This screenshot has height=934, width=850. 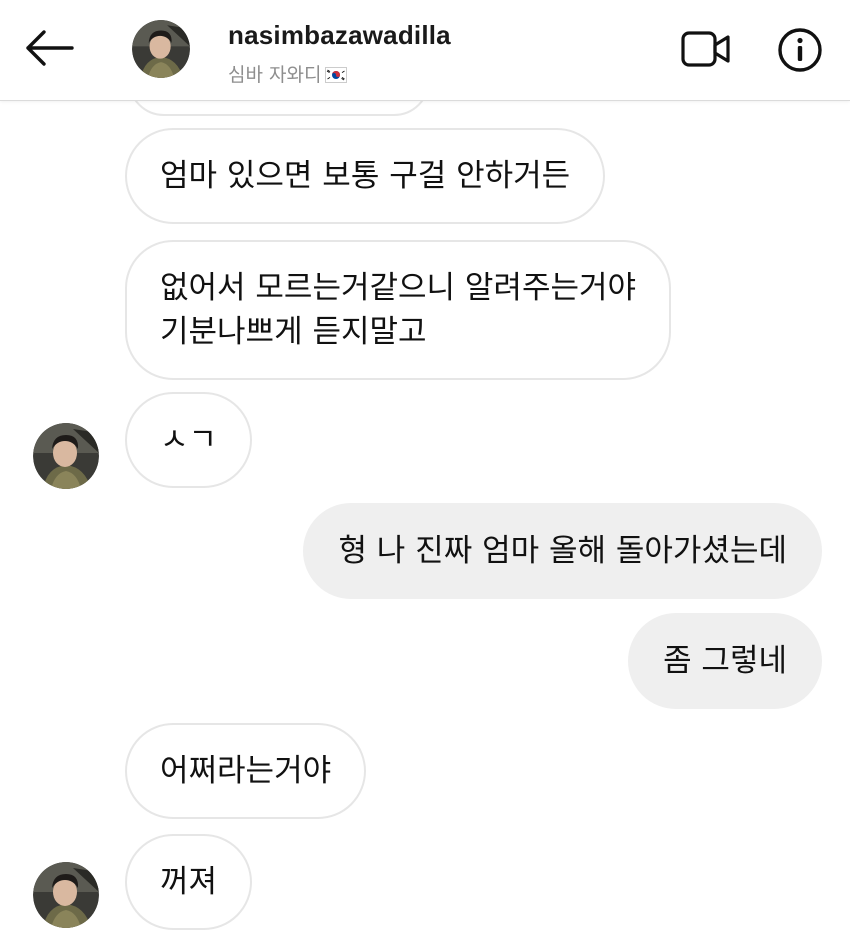 I want to click on message-text-line: 기분나쁘게 듣지말고, so click(x=293, y=332).